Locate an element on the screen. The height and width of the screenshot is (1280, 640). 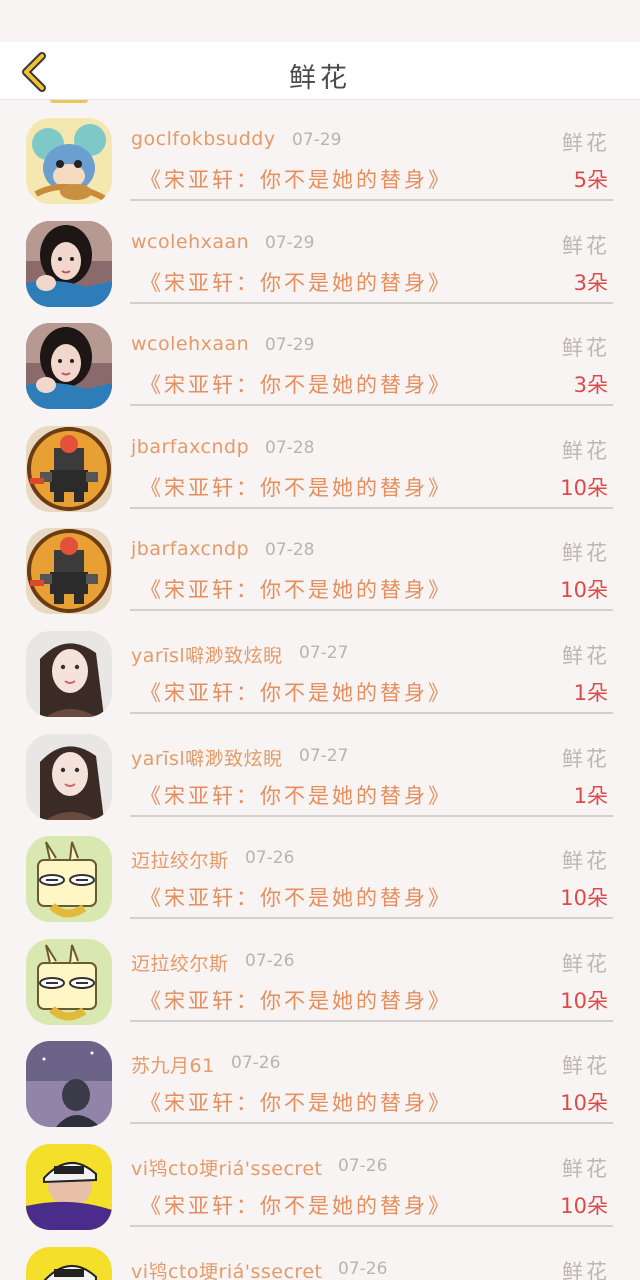
list-item: goclfokbsuddy 07-29 鲜花 《宋亚轩：你不是她的替身》 5朵 is located at coordinates (320, 152).